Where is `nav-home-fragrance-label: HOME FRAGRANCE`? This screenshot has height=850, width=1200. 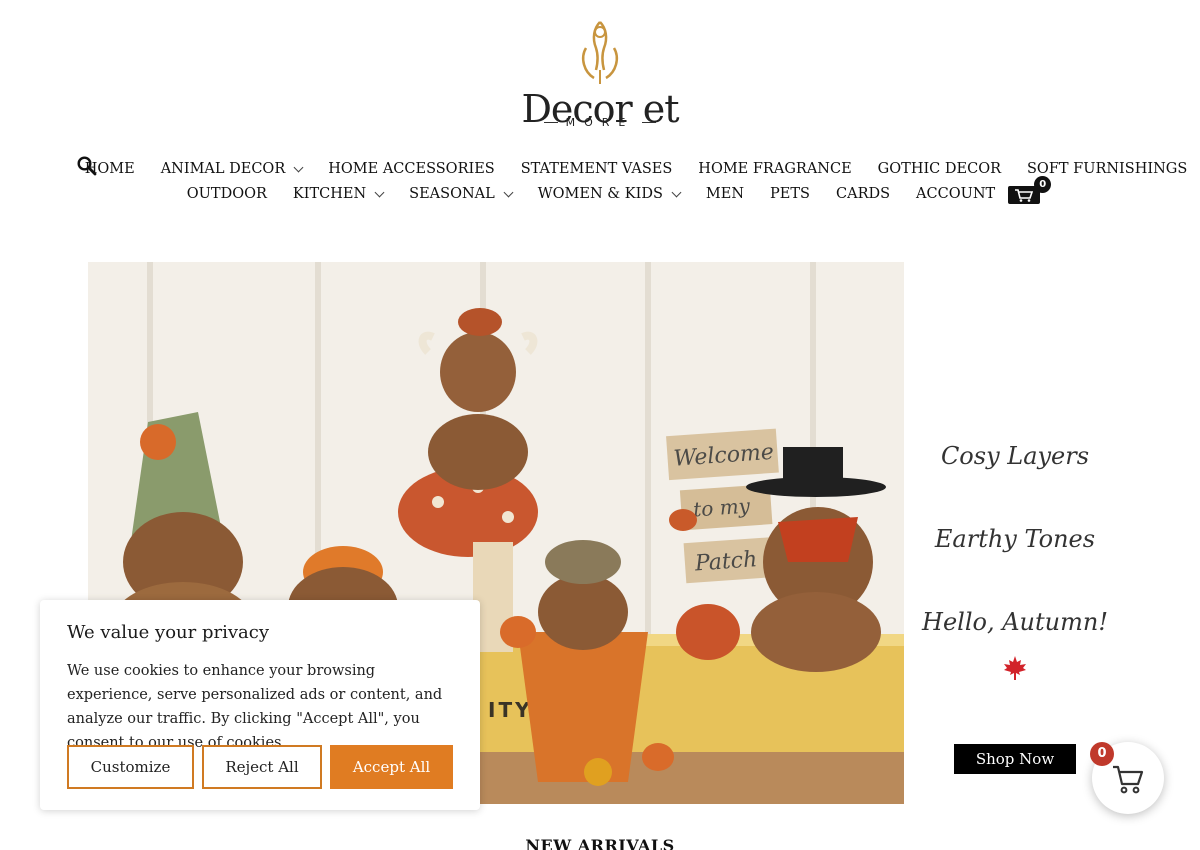
nav-home-fragrance-label: HOME FRAGRANCE is located at coordinates (775, 169).